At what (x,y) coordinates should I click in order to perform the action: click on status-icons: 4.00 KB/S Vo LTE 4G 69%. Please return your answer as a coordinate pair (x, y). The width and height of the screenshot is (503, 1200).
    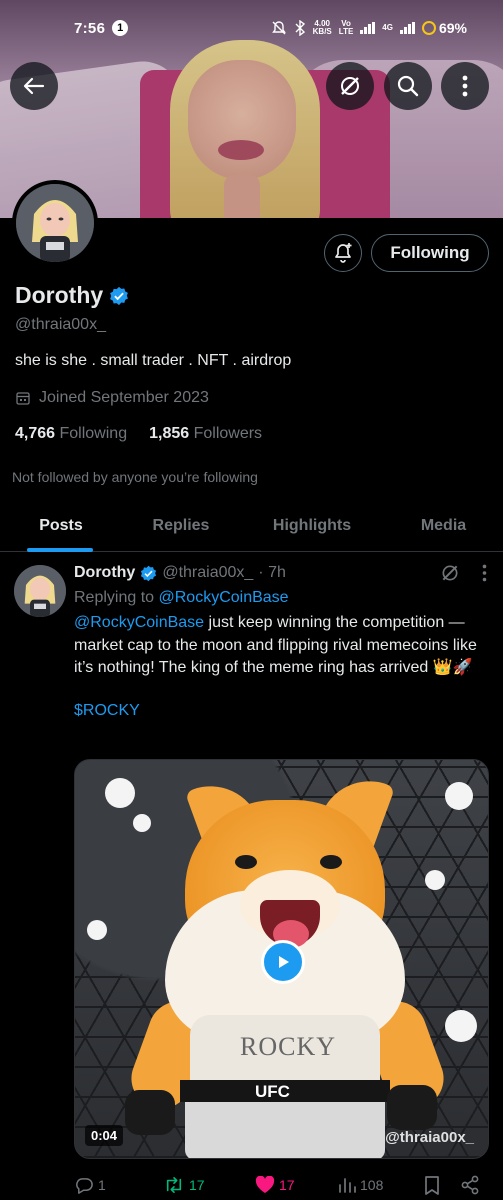
    Looking at the image, I should click on (369, 28).